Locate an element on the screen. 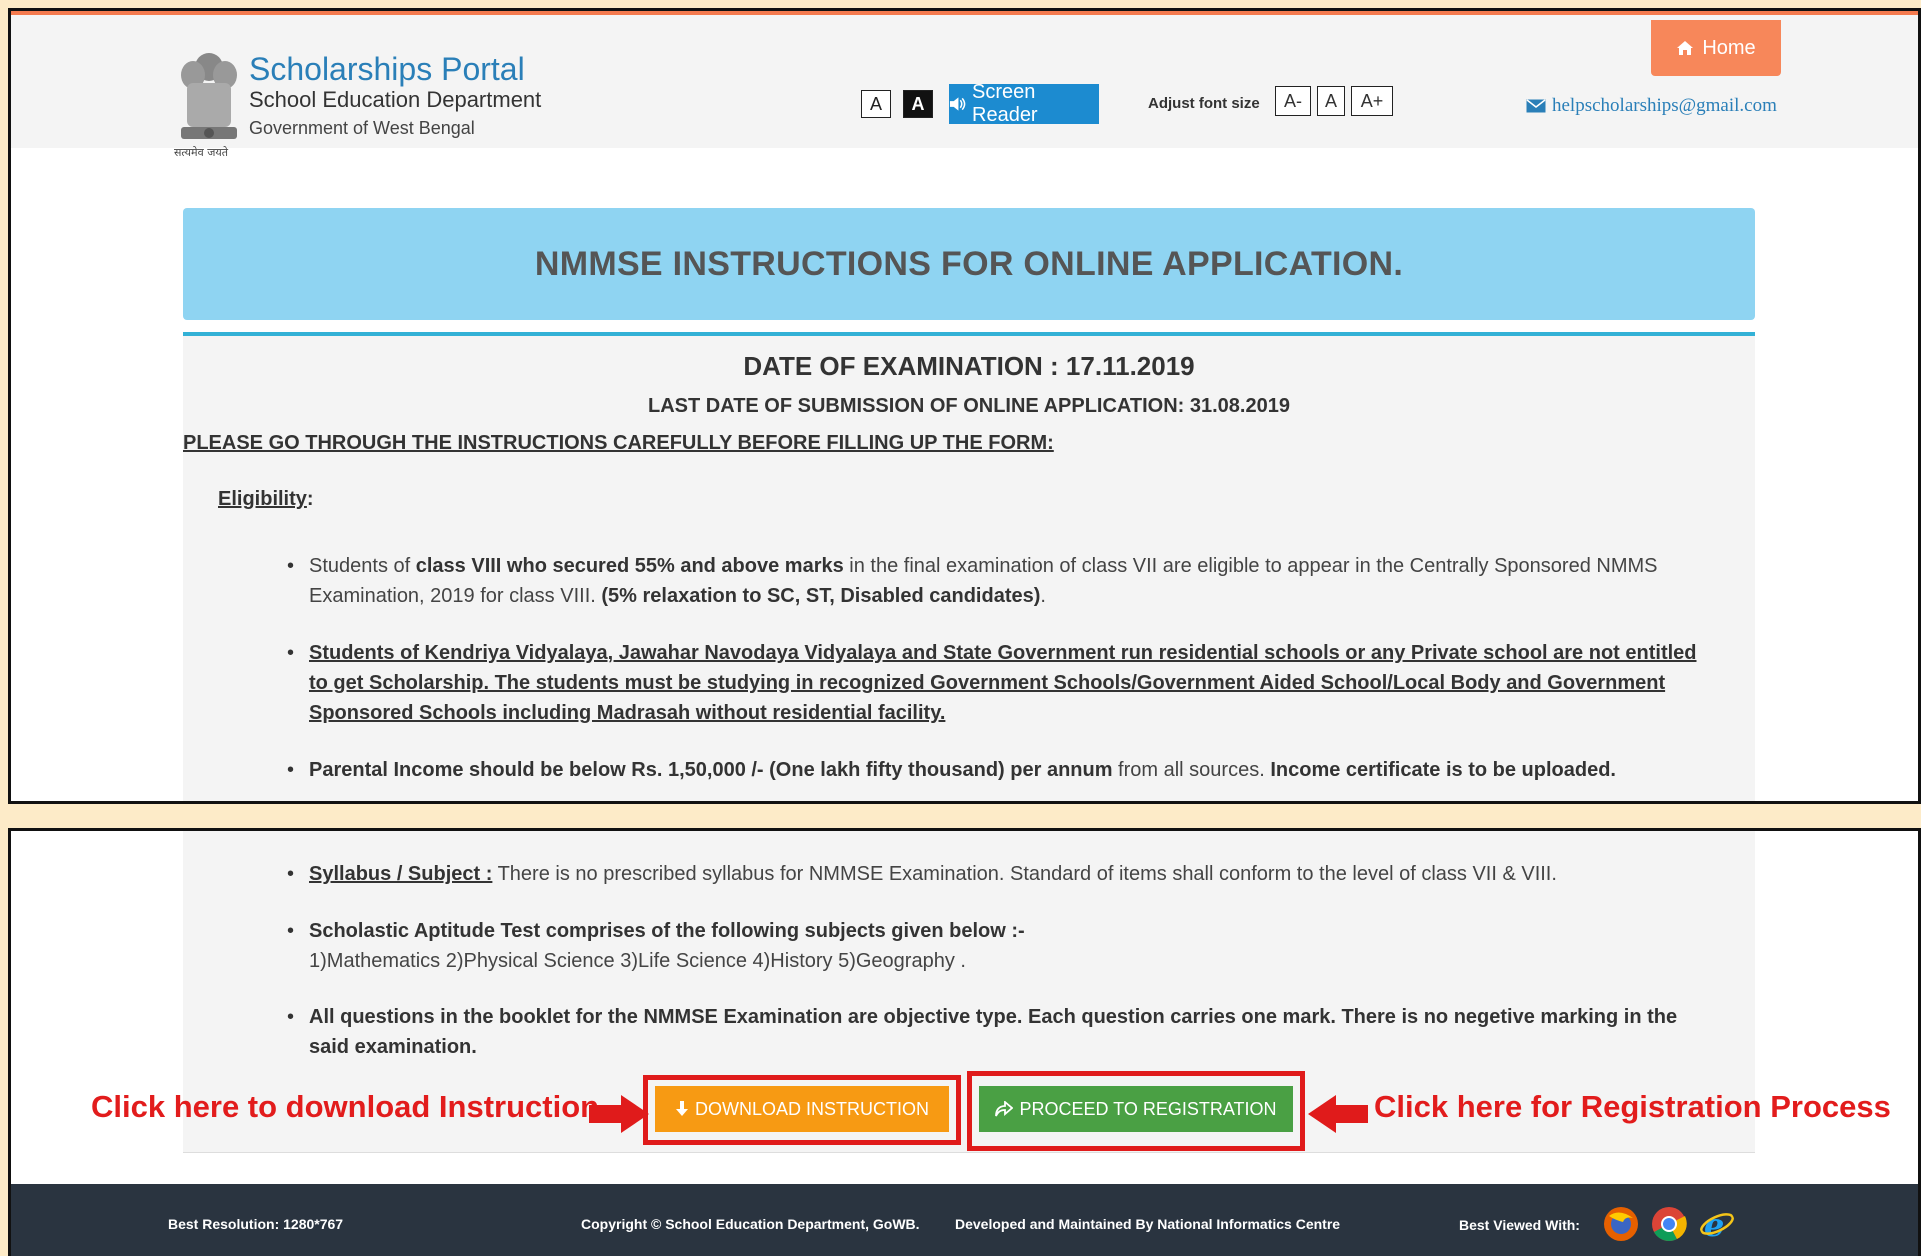  adjust-font-label: Adjust font size is located at coordinates (1204, 103).